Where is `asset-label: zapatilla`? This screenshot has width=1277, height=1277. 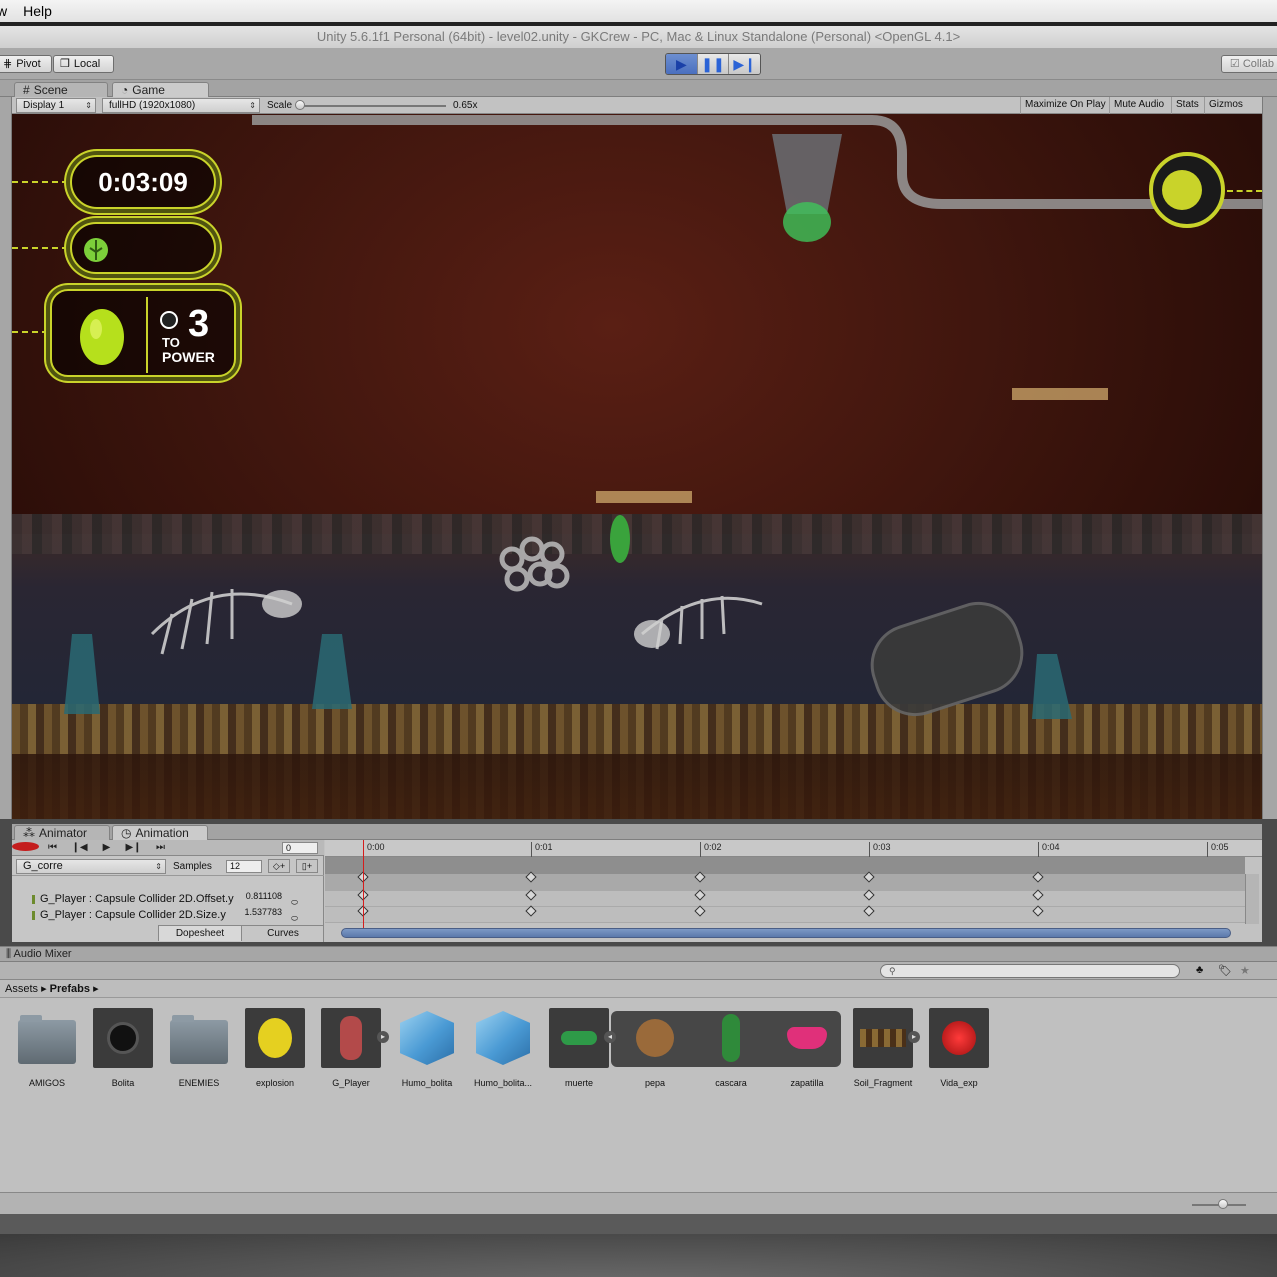
asset-label: zapatilla is located at coordinates (807, 1083).